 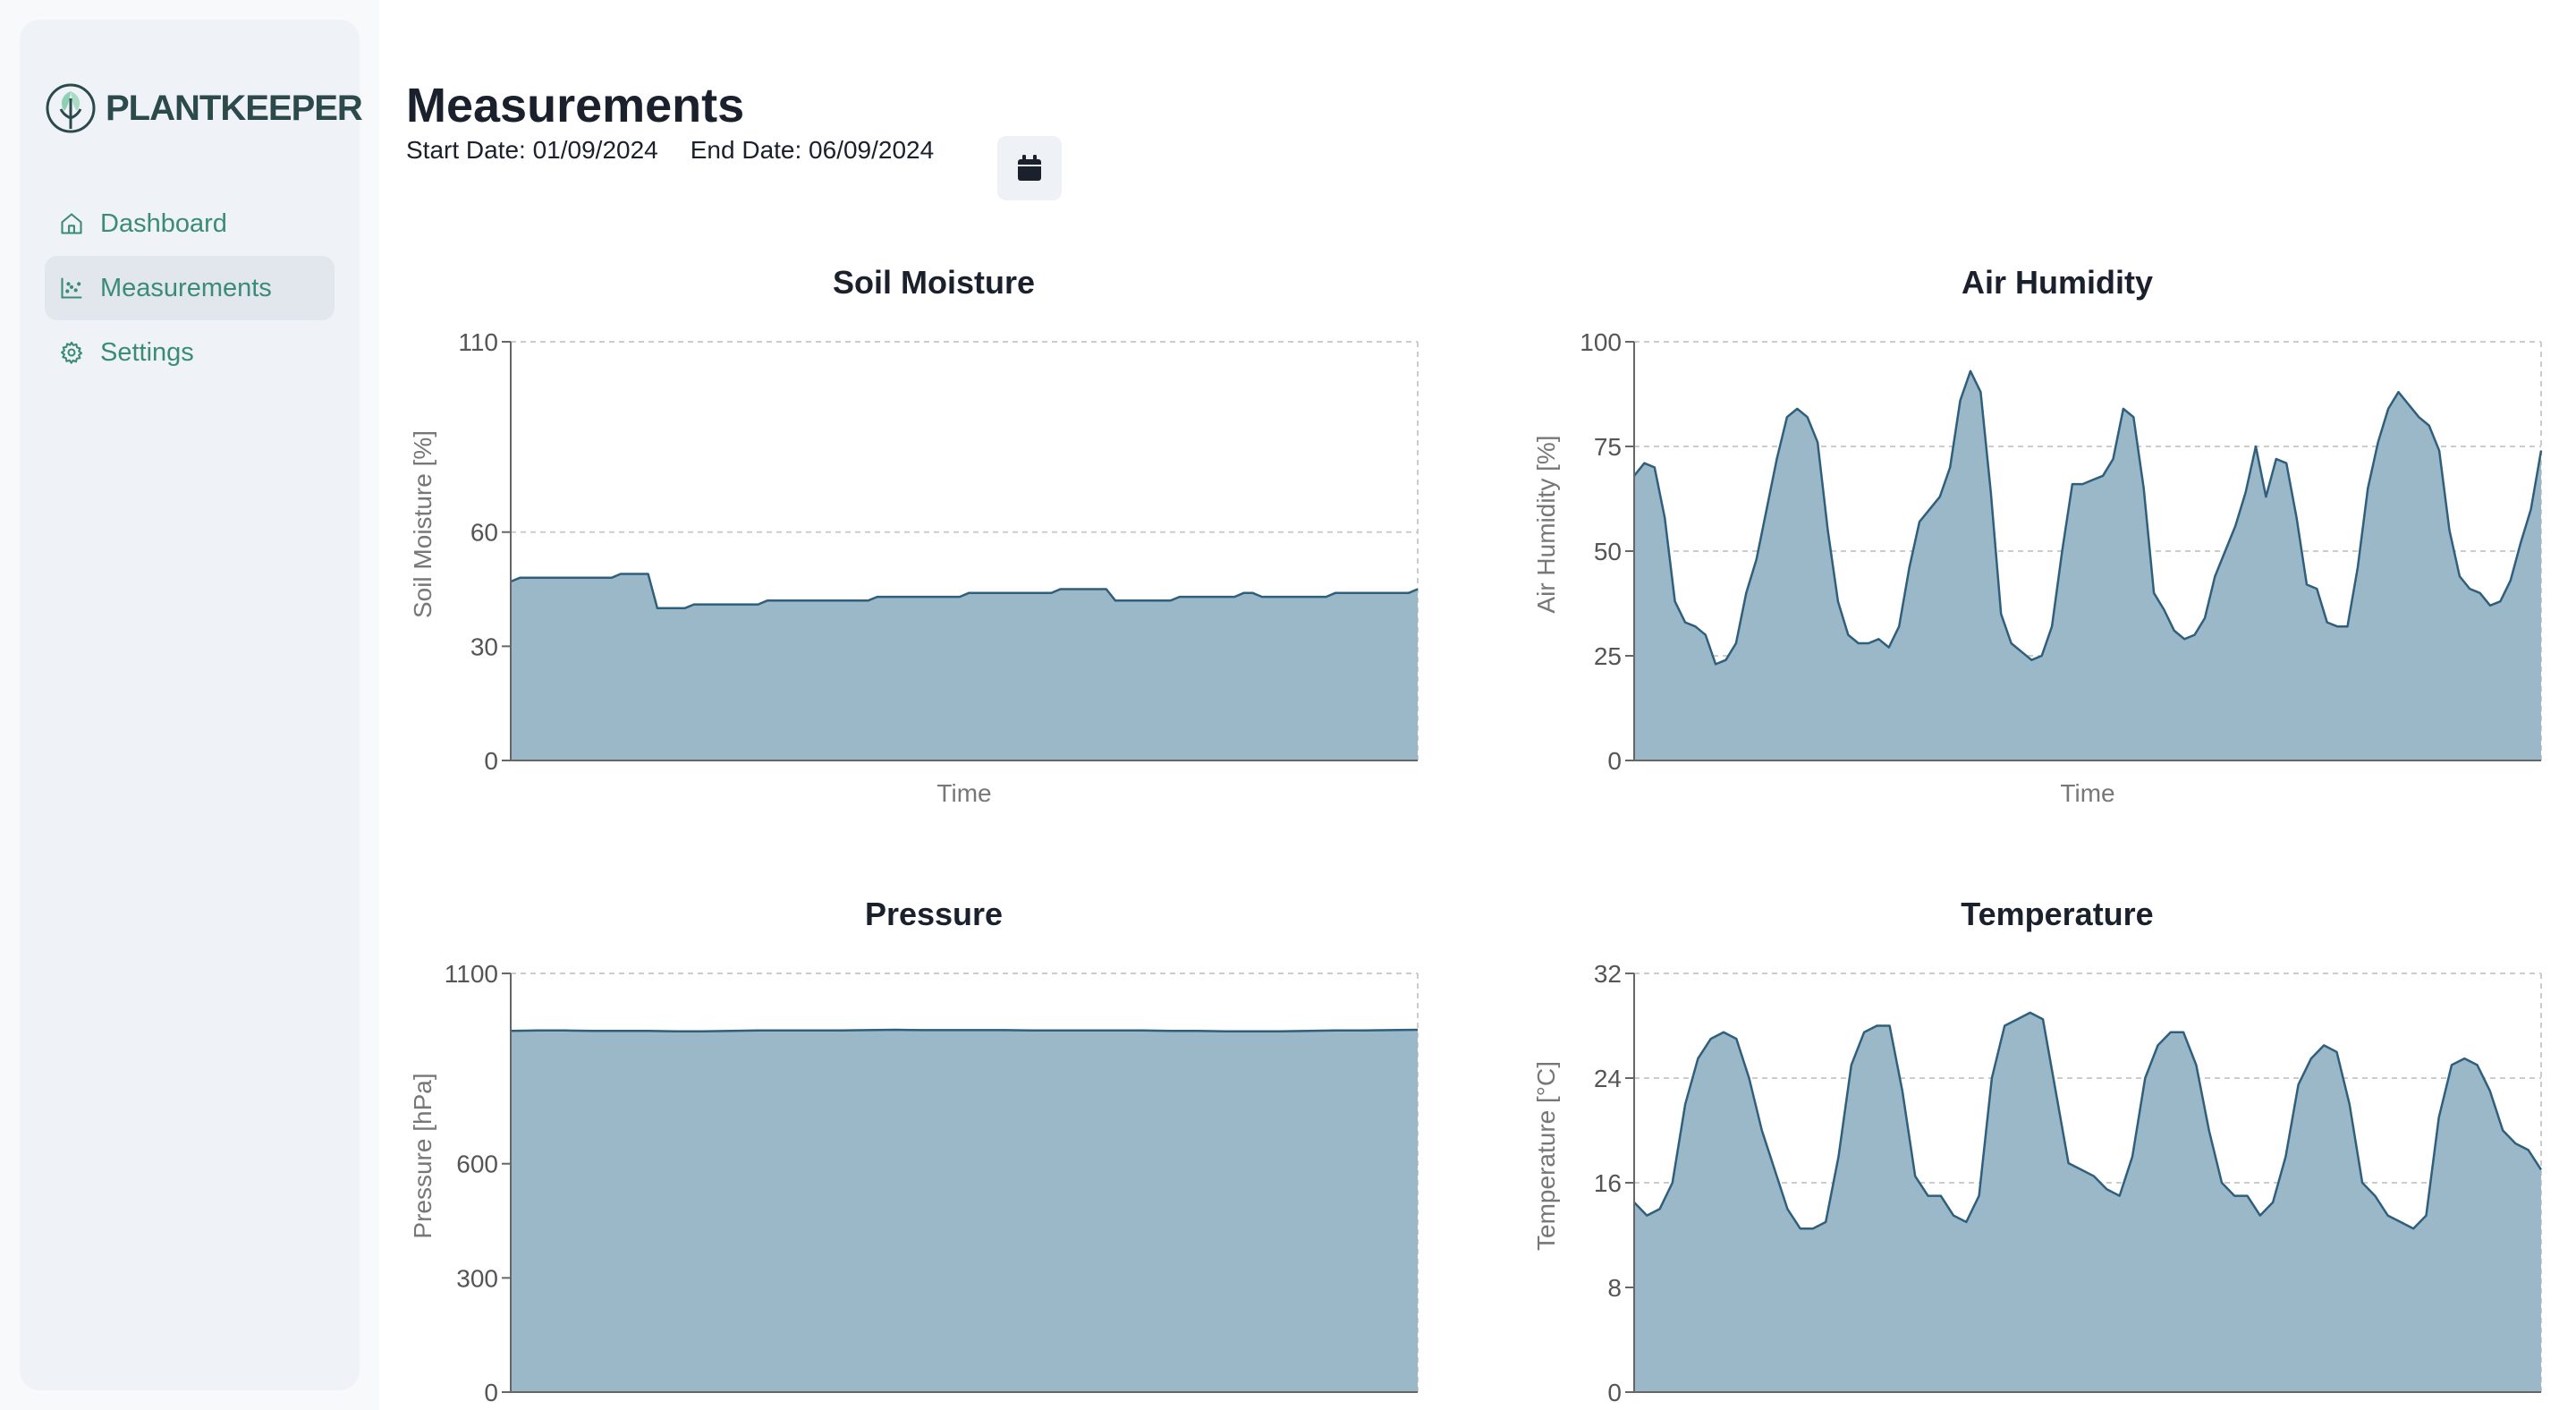 I want to click on y-tick-label: 60, so click(x=484, y=533).